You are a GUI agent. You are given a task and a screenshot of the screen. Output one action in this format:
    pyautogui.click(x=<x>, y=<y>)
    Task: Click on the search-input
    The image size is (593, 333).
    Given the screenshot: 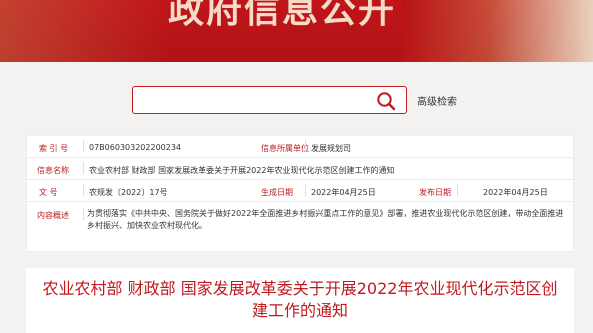 What is the action you would take?
    pyautogui.click(x=256, y=100)
    